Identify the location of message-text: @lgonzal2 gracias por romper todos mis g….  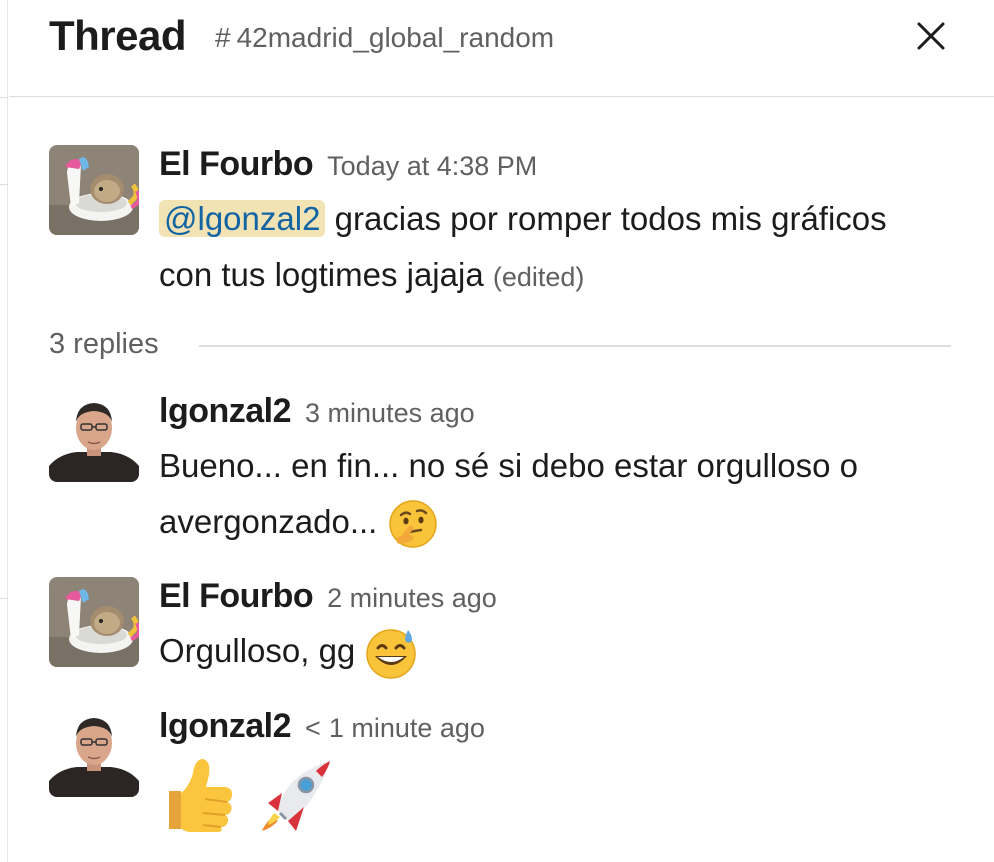
(564, 248).